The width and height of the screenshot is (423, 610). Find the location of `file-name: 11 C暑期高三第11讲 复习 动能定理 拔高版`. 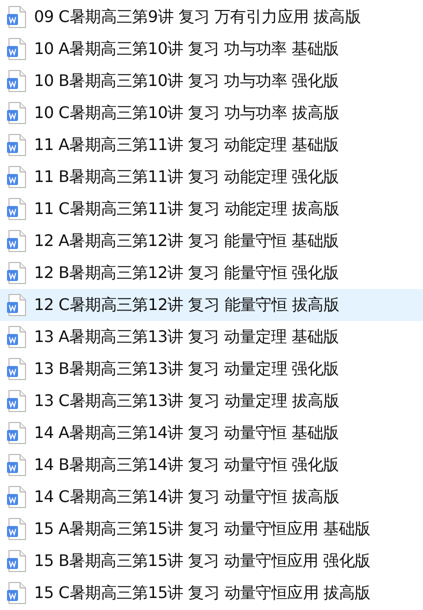

file-name: 11 C暑期高三第11讲 复习 动能定理 拔高版 is located at coordinates (187, 209).